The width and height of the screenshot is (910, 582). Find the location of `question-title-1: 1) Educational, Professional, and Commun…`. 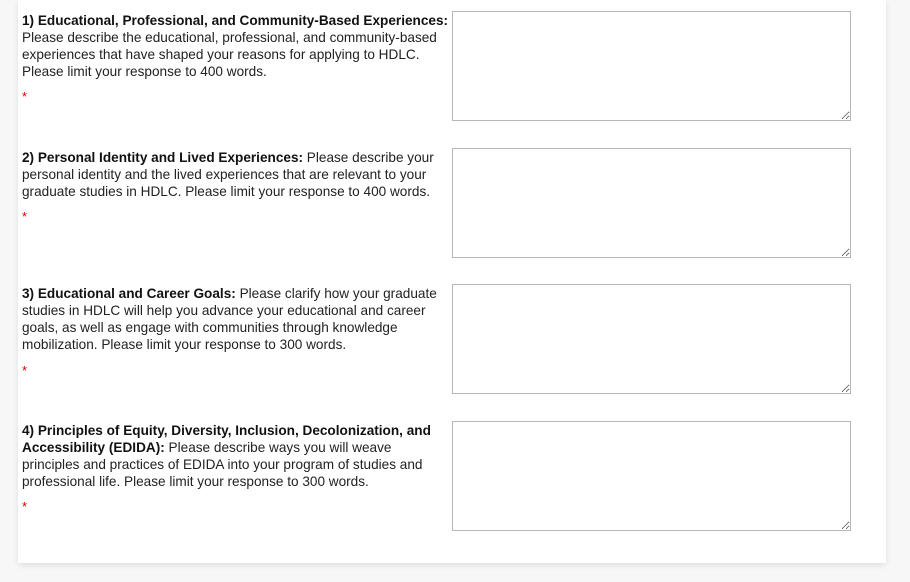

question-title-1: 1) Educational, Professional, and Commun… is located at coordinates (235, 20).